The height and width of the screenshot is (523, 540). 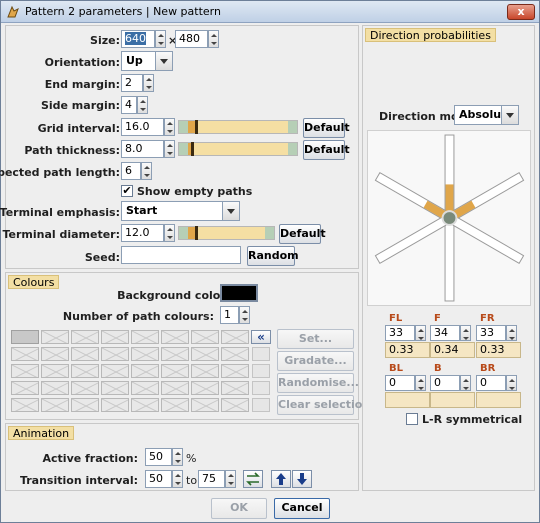 I want to click on expected-length-spinner, so click(x=146, y=171).